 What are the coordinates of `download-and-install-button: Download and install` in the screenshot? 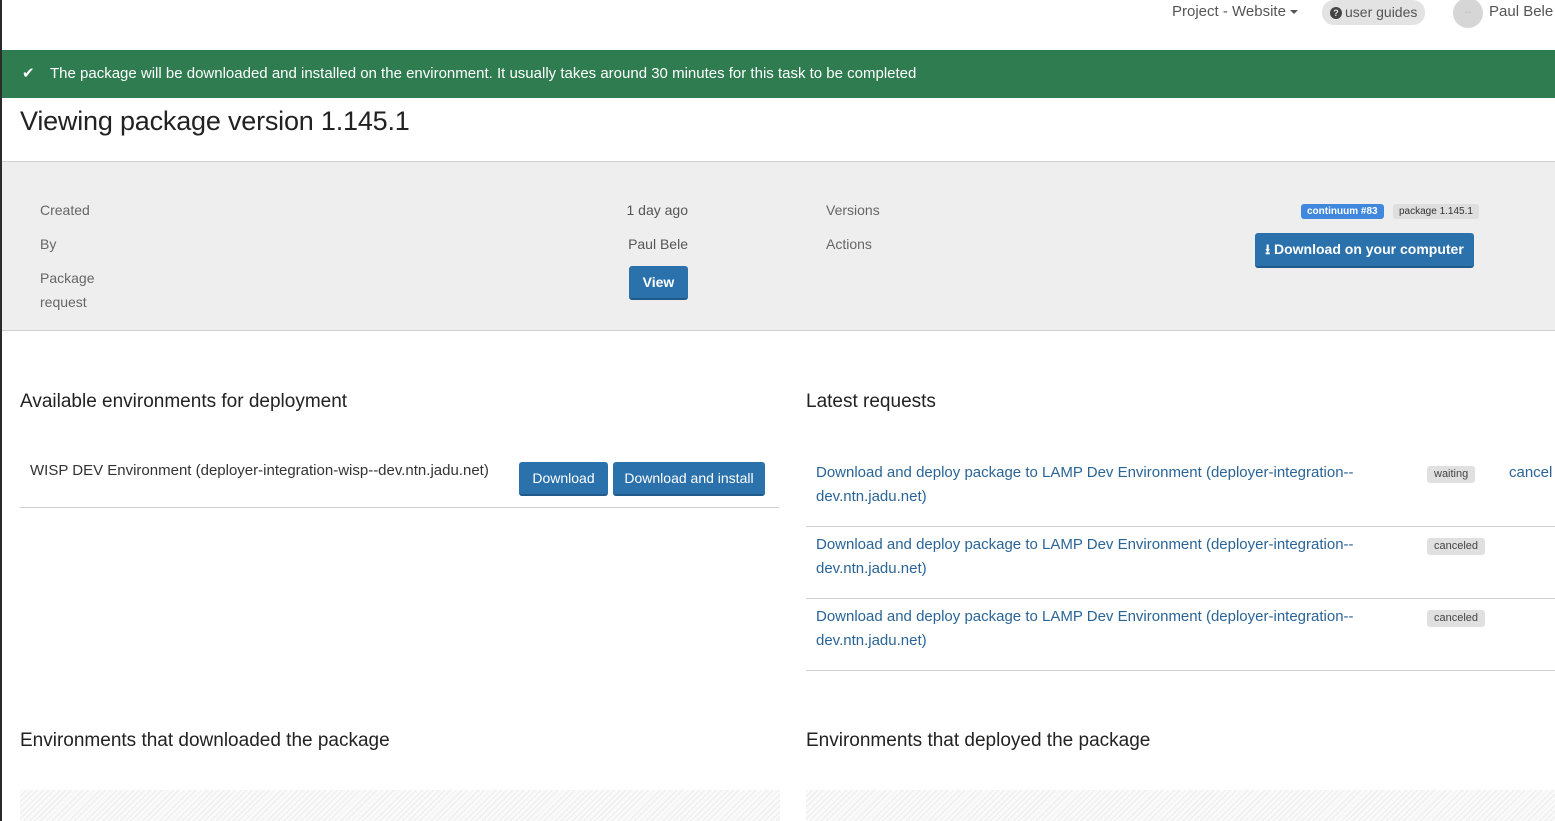 It's located at (689, 479).